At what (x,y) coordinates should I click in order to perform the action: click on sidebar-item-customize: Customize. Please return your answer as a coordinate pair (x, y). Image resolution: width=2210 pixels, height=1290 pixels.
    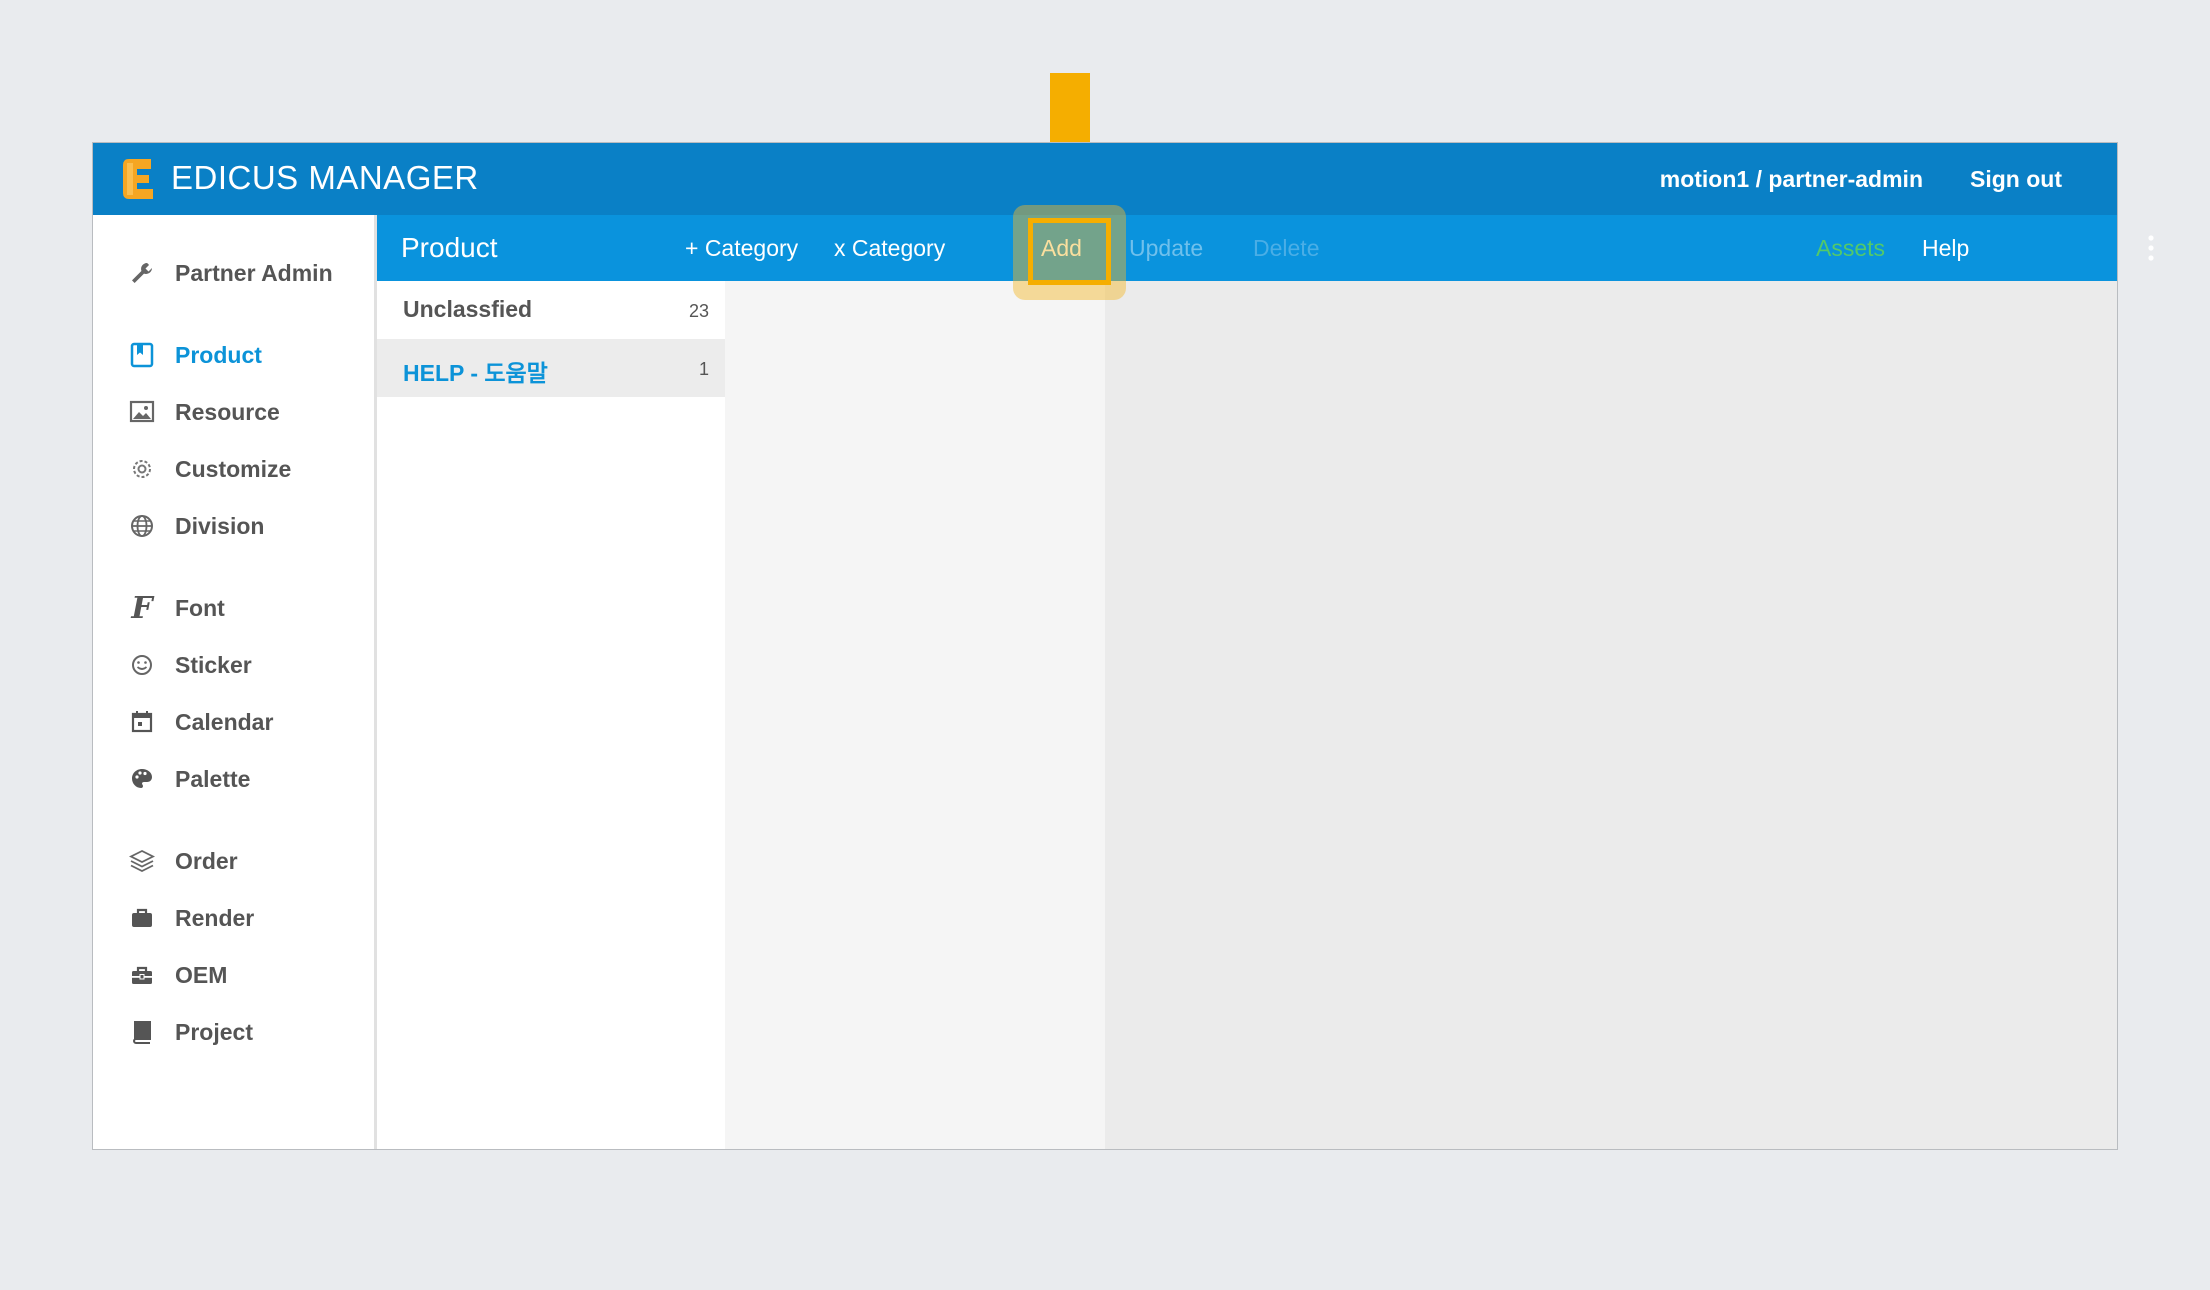
    Looking at the image, I should click on (209, 469).